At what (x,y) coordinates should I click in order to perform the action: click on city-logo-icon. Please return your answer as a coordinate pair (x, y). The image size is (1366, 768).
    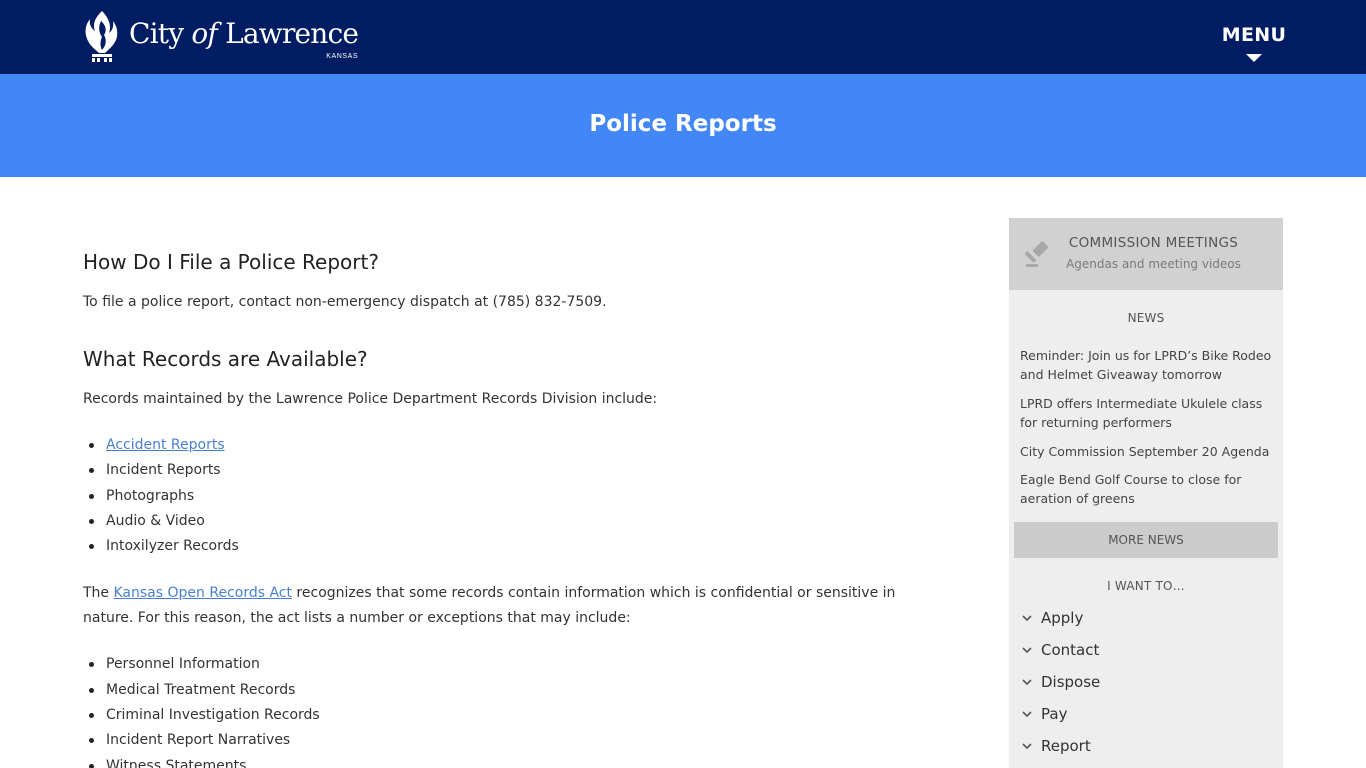
    Looking at the image, I should click on (101, 36).